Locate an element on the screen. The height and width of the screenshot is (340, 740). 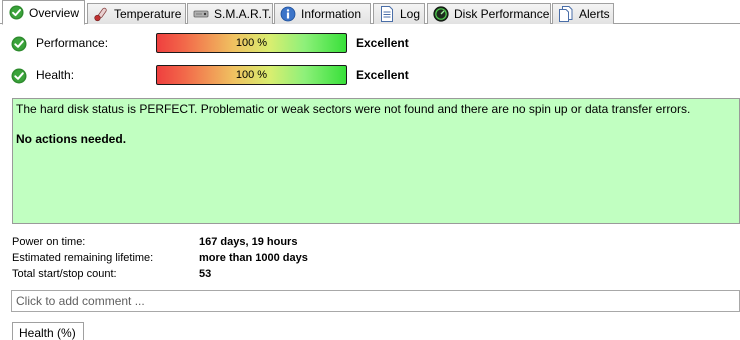
lifetime-label: Estimated remaining lifetime: is located at coordinates (83, 258).